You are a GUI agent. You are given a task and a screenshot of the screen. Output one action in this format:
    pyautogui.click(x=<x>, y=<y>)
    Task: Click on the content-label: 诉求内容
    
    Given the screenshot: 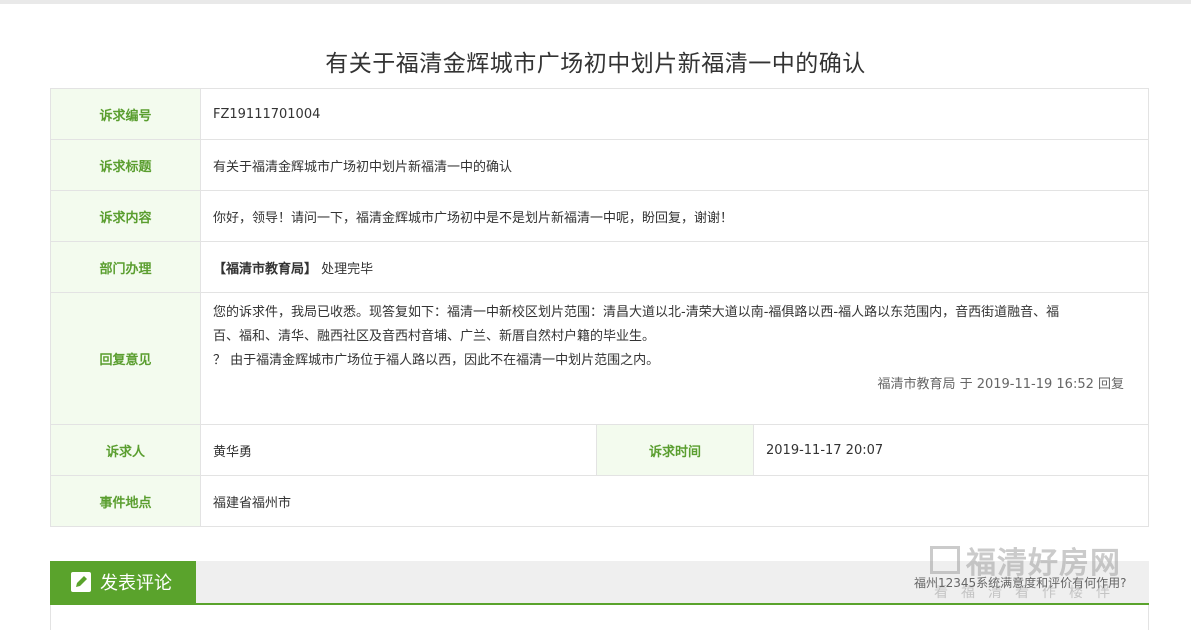 What is the action you would take?
    pyautogui.click(x=126, y=216)
    